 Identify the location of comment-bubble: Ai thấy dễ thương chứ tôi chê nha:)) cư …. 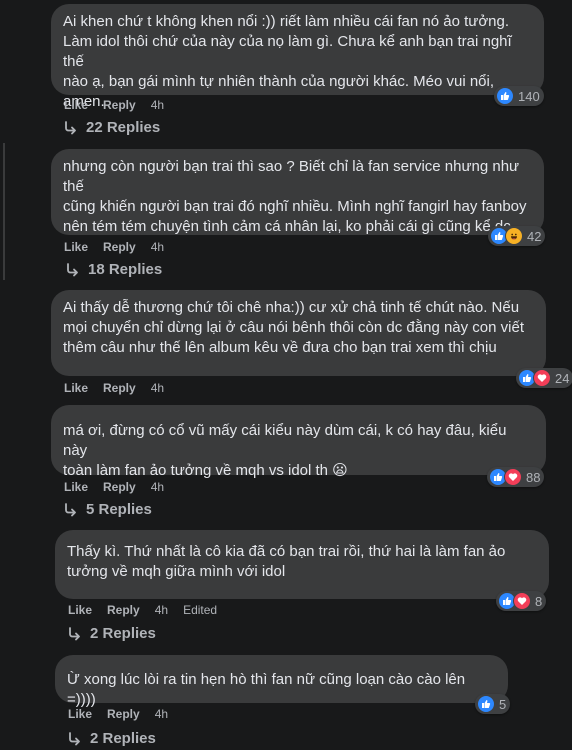
(298, 333).